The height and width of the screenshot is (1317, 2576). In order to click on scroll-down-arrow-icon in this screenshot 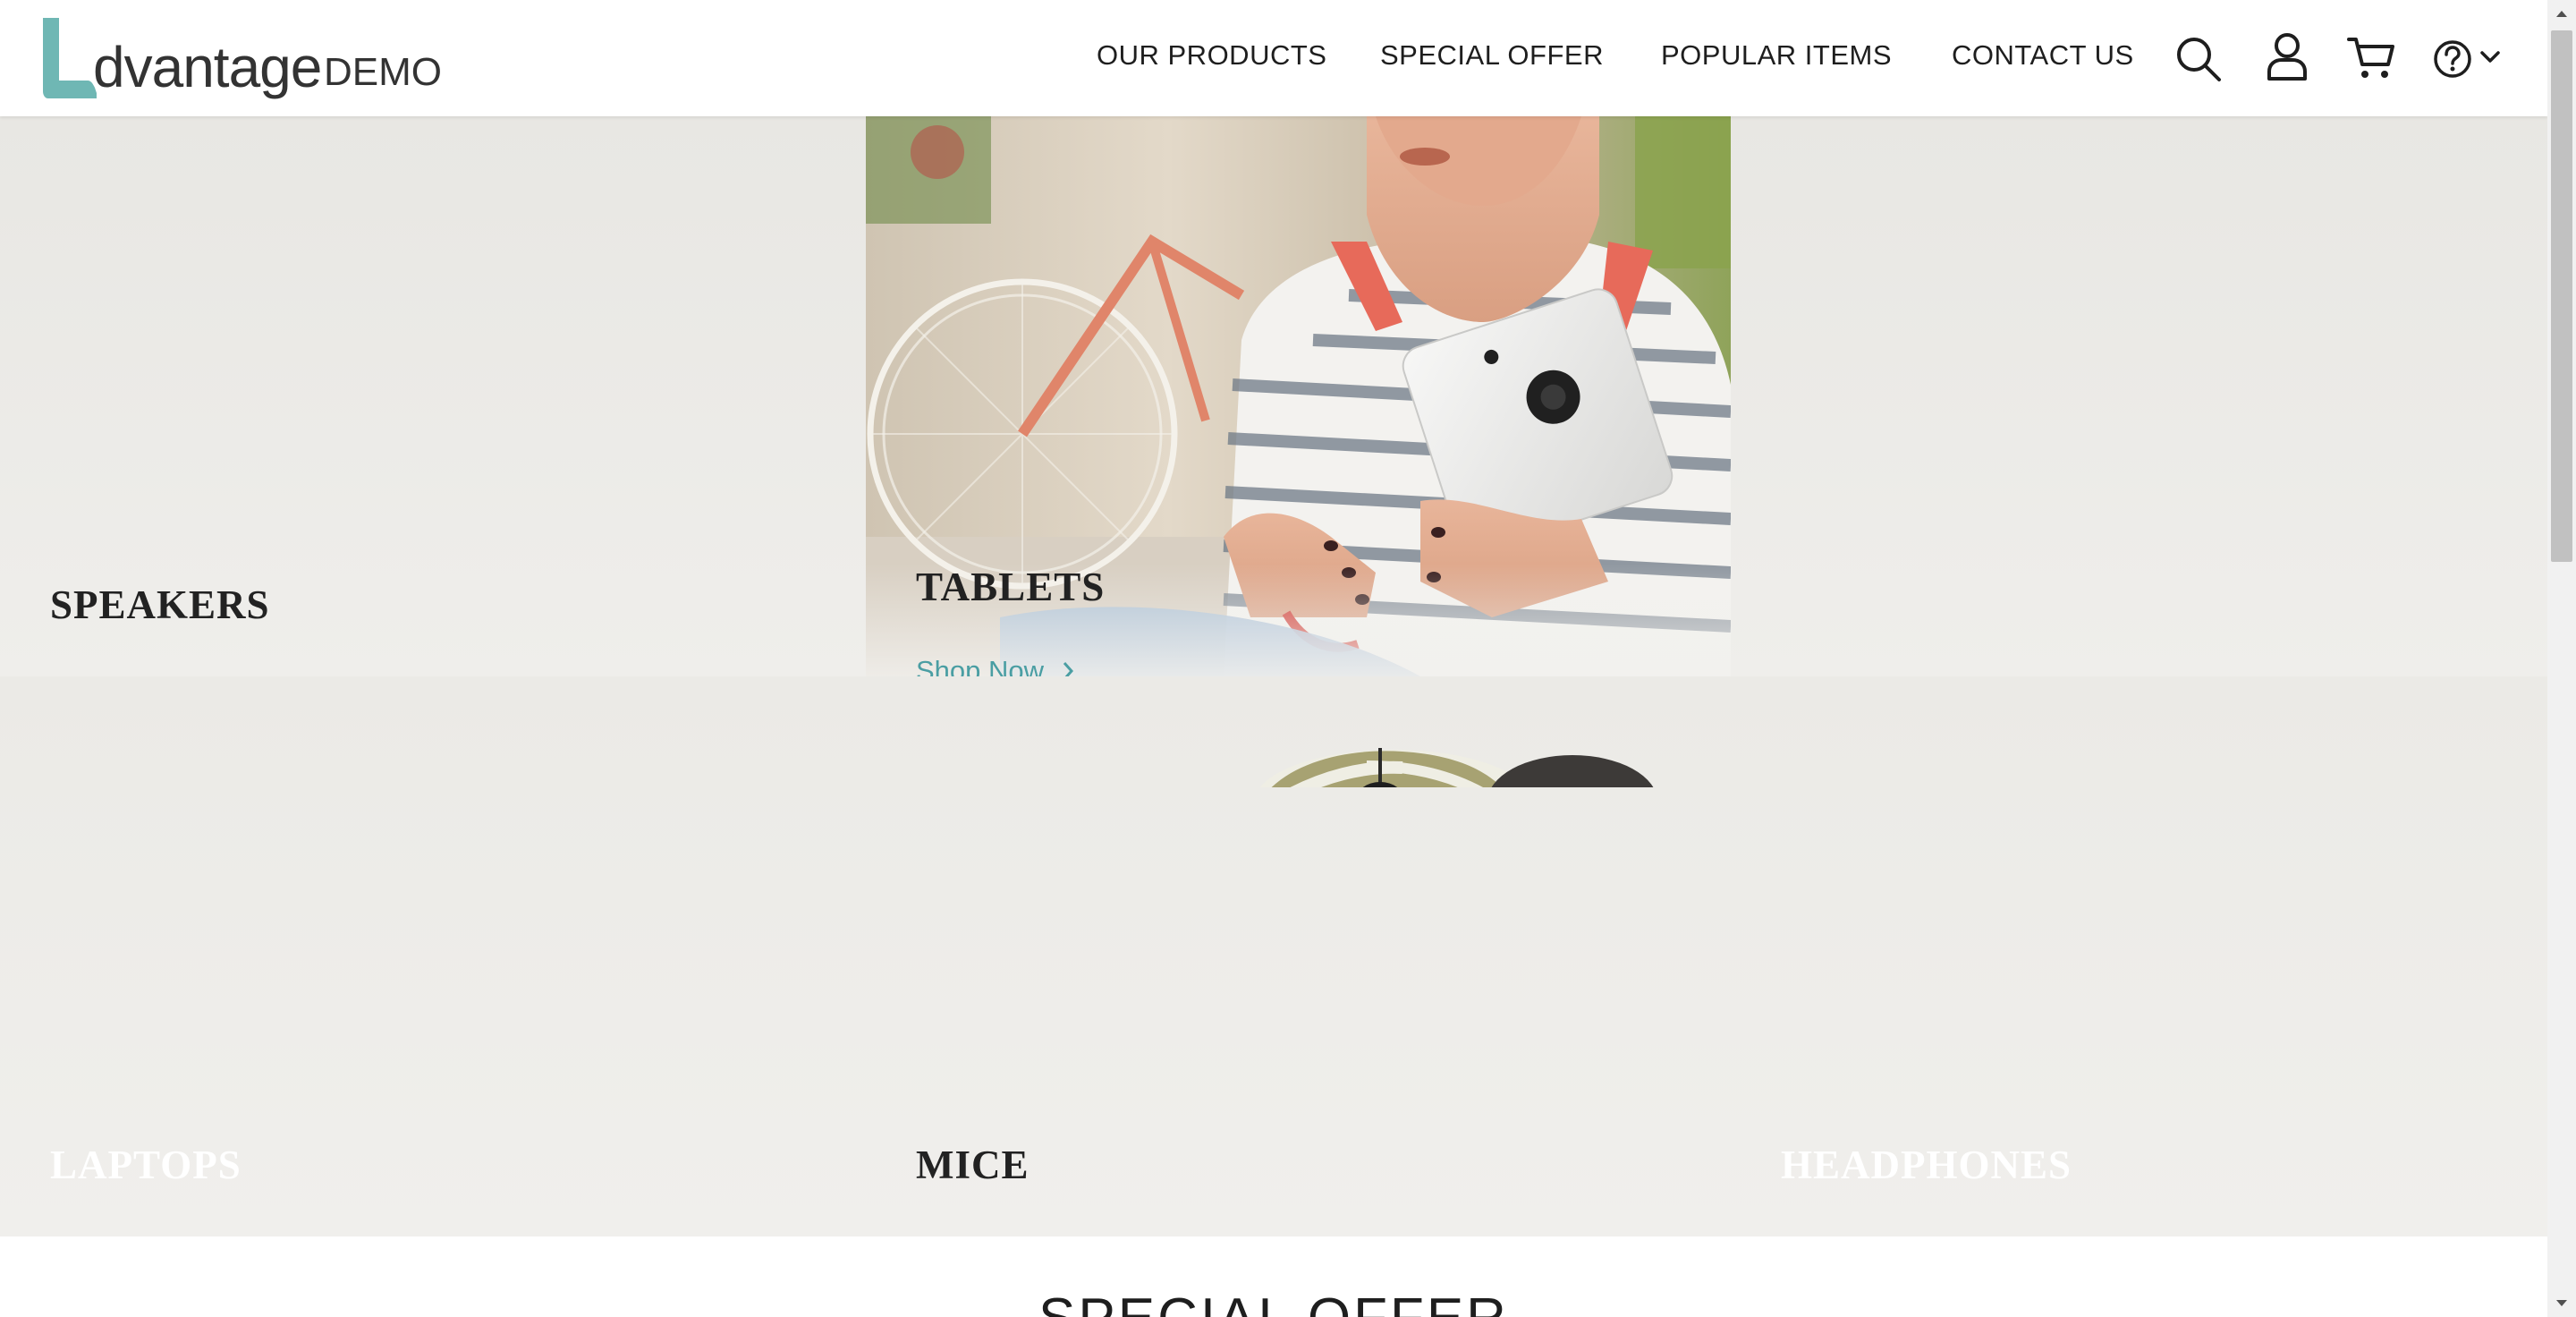, I will do `click(2561, 1303)`.